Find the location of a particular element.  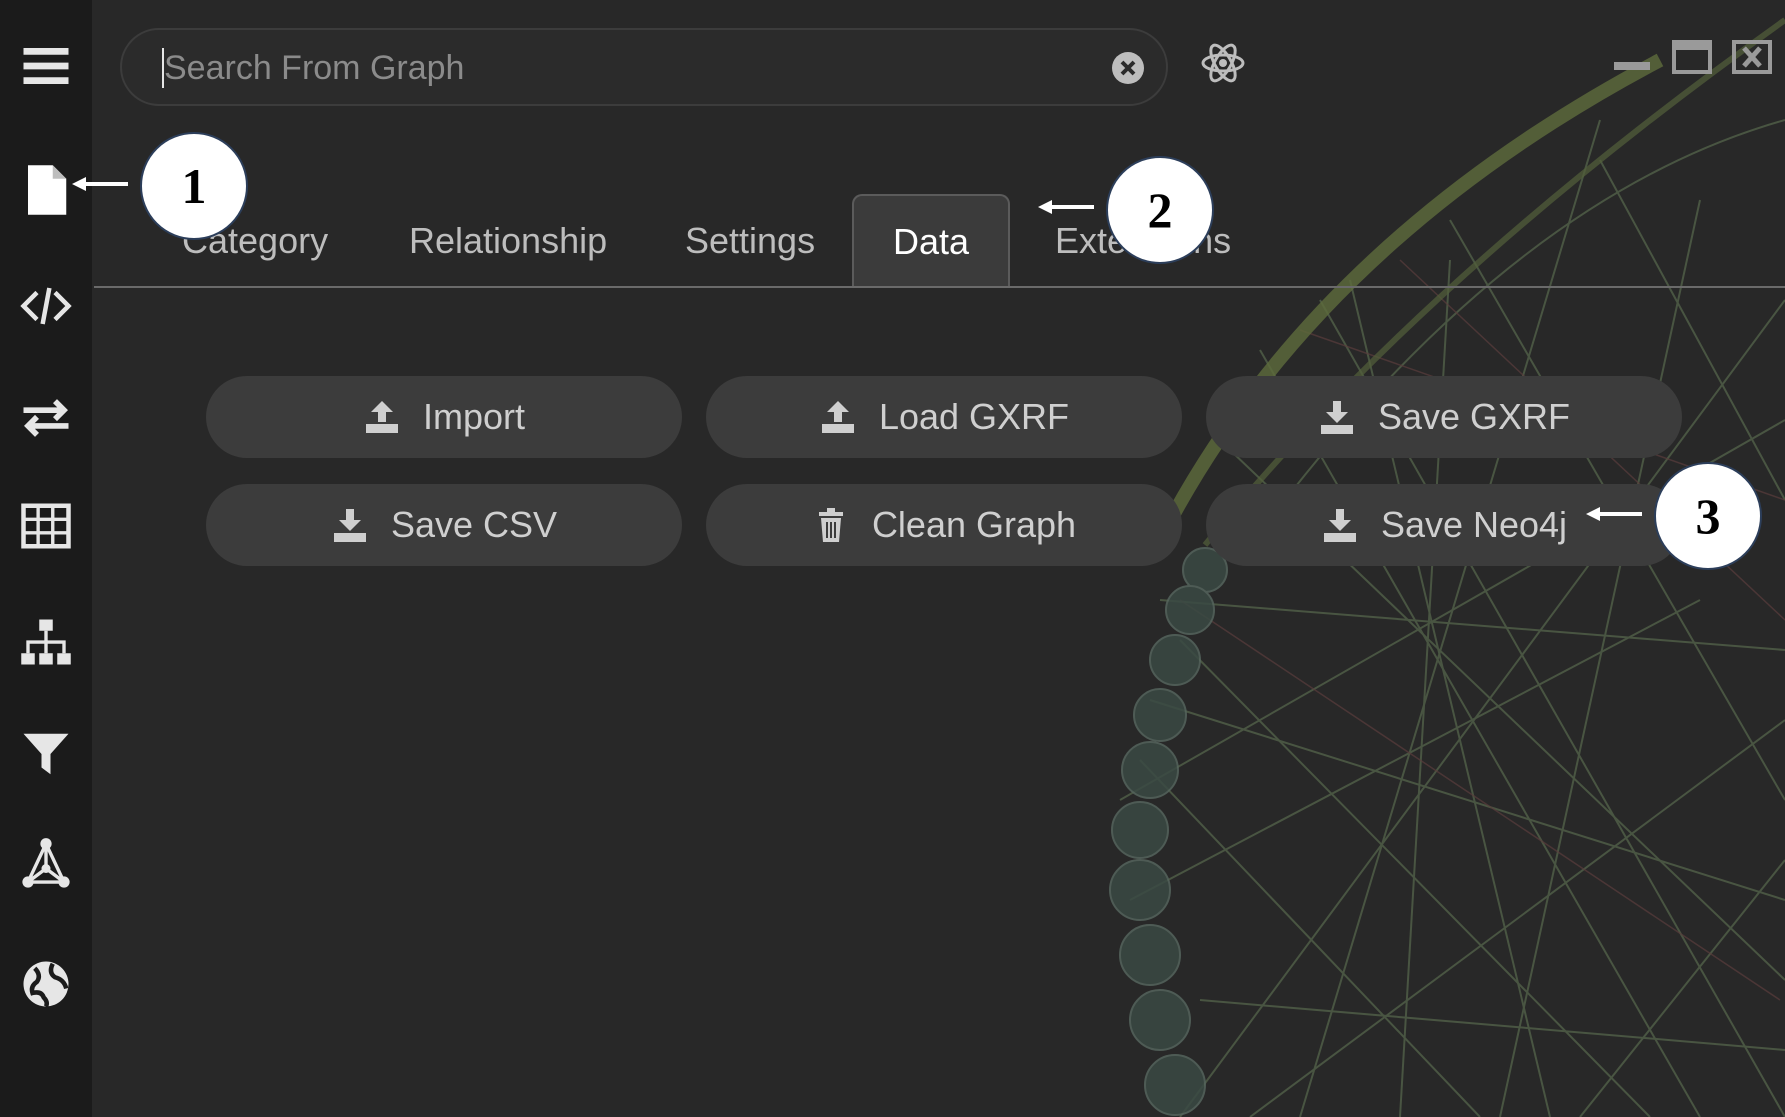

save-csv-button: Save CSV is located at coordinates (444, 525).